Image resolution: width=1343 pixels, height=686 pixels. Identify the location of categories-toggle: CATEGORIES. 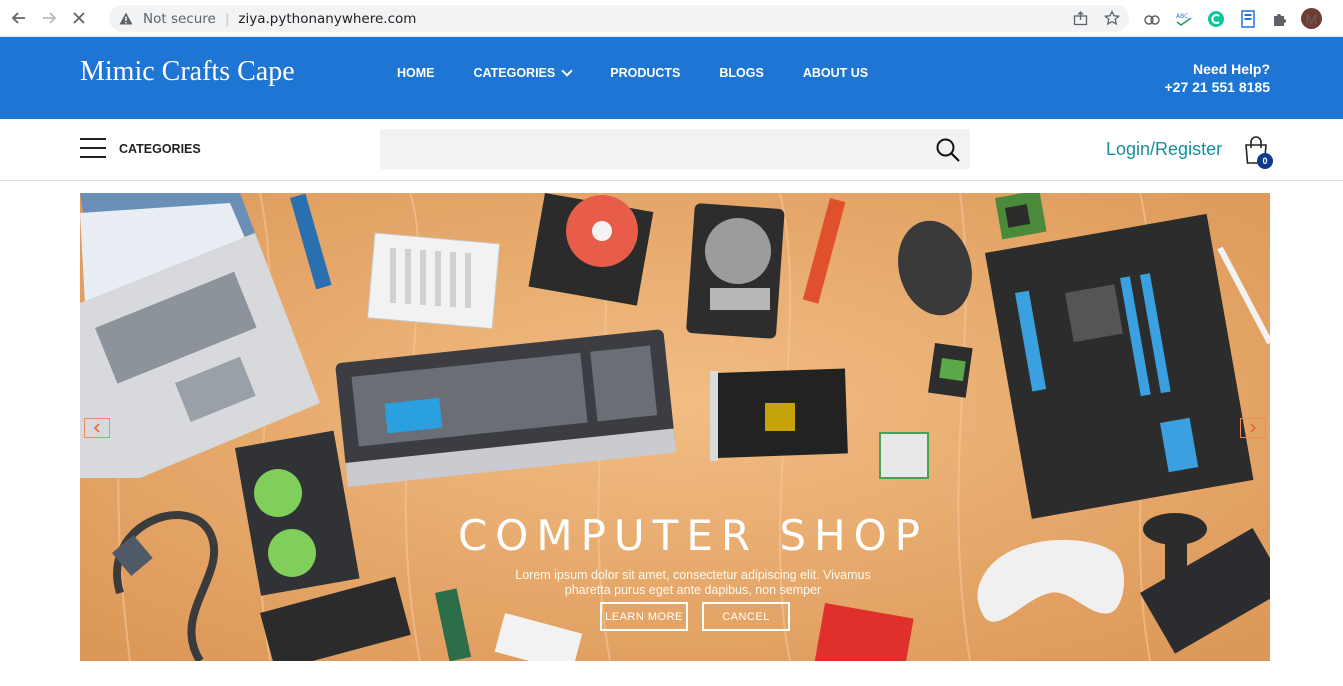
(160, 149).